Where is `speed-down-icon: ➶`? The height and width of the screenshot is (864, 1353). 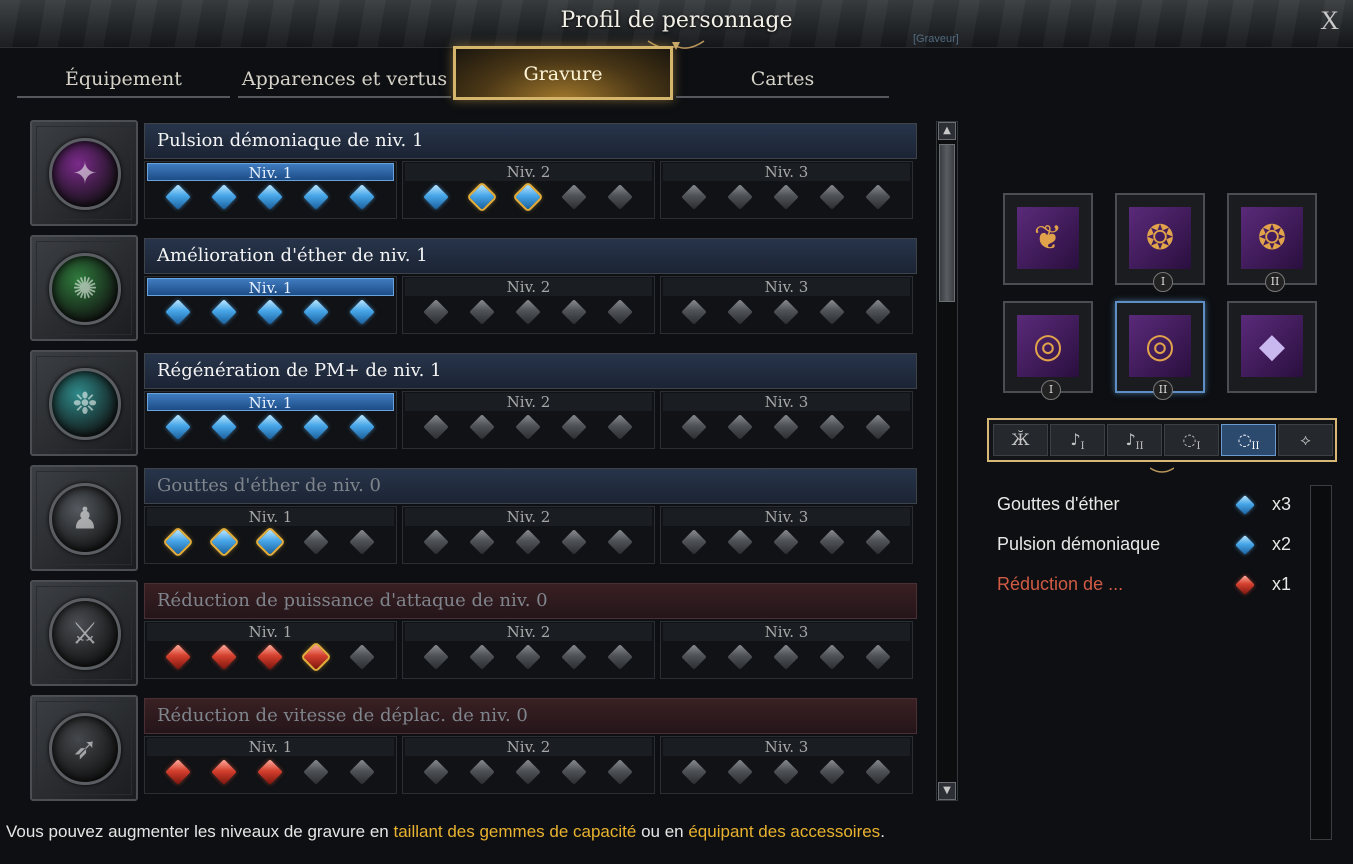
speed-down-icon: ➶ is located at coordinates (85, 749).